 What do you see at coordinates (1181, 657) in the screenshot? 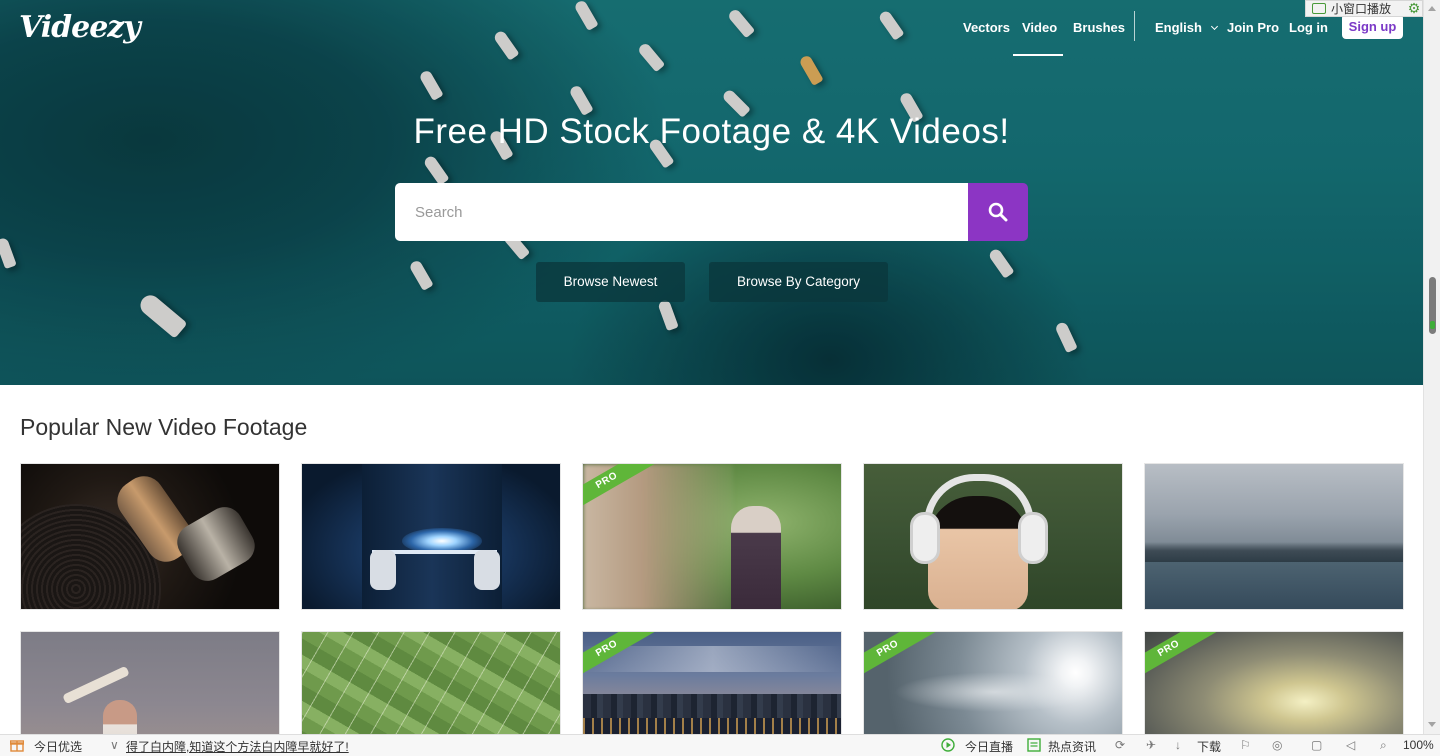
I see `pro-badge: PRO` at bounding box center [1181, 657].